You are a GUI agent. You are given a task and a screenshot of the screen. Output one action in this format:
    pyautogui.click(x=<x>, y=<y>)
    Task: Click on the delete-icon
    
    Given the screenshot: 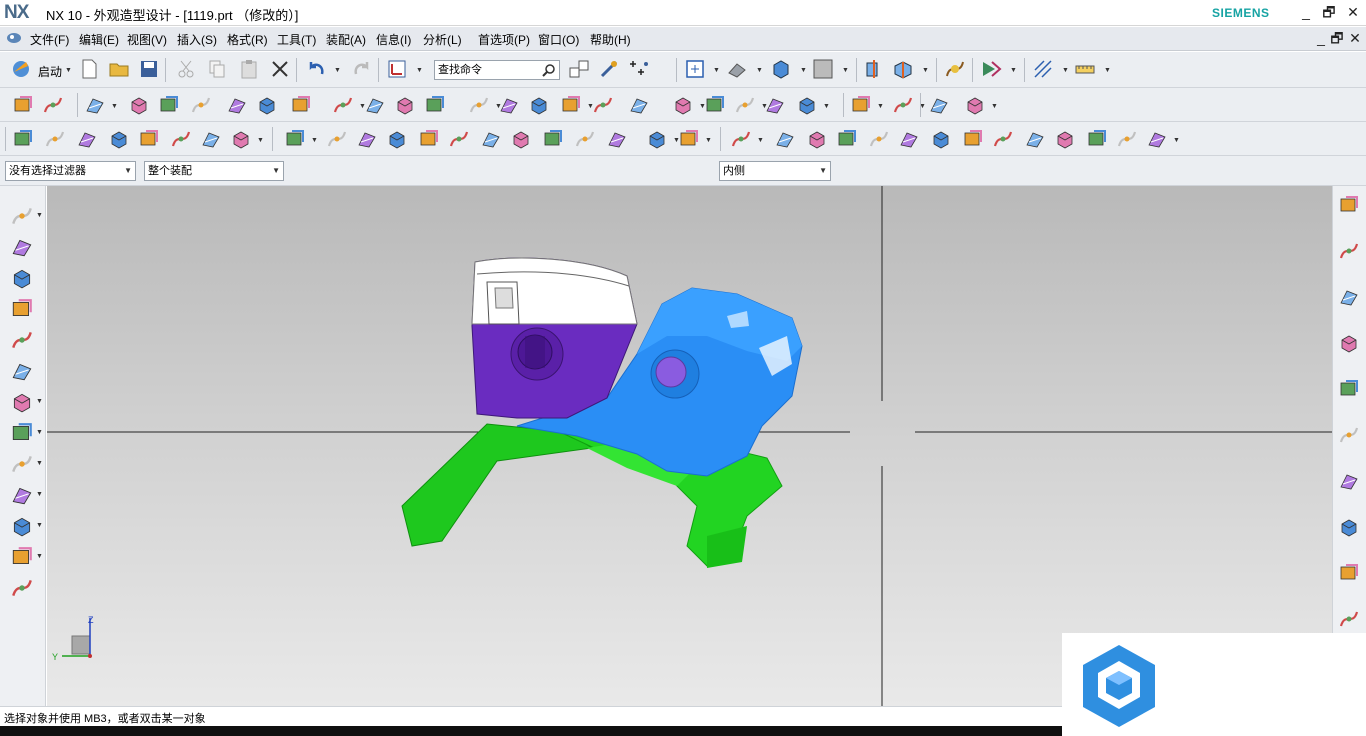 What is the action you would take?
    pyautogui.click(x=280, y=69)
    